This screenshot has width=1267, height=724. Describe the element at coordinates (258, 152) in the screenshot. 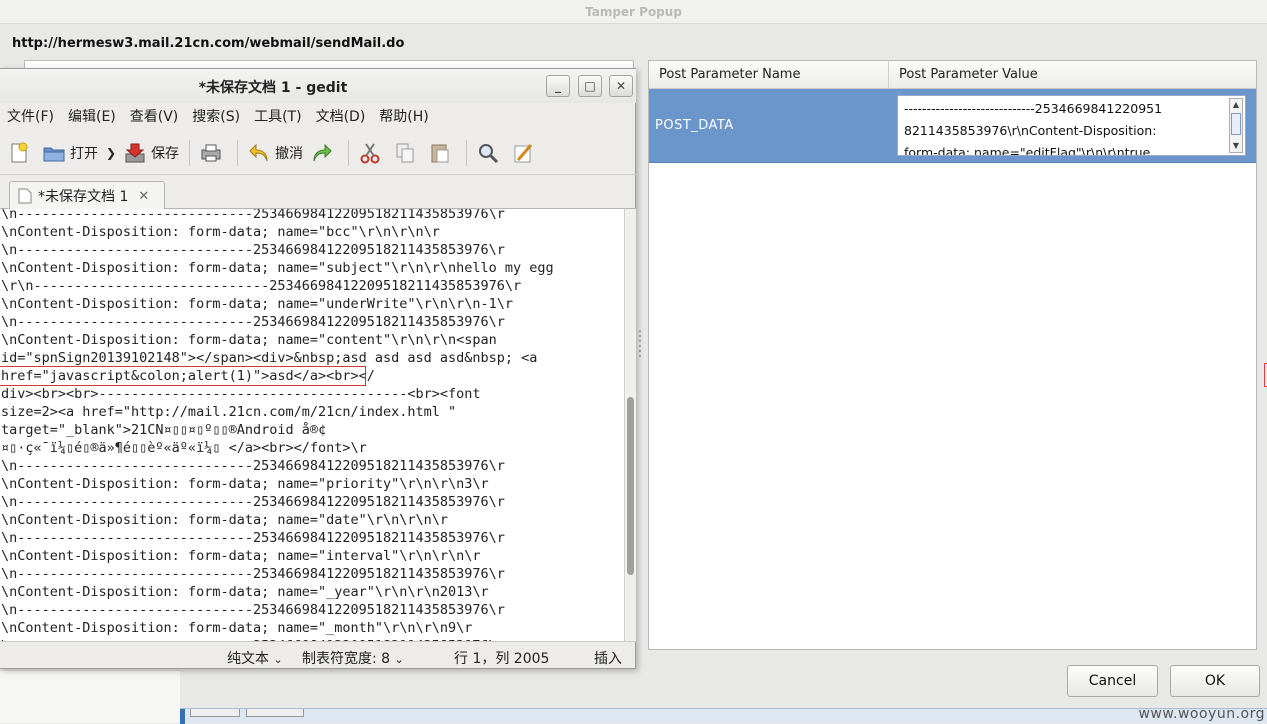

I see `undo-icon` at that location.